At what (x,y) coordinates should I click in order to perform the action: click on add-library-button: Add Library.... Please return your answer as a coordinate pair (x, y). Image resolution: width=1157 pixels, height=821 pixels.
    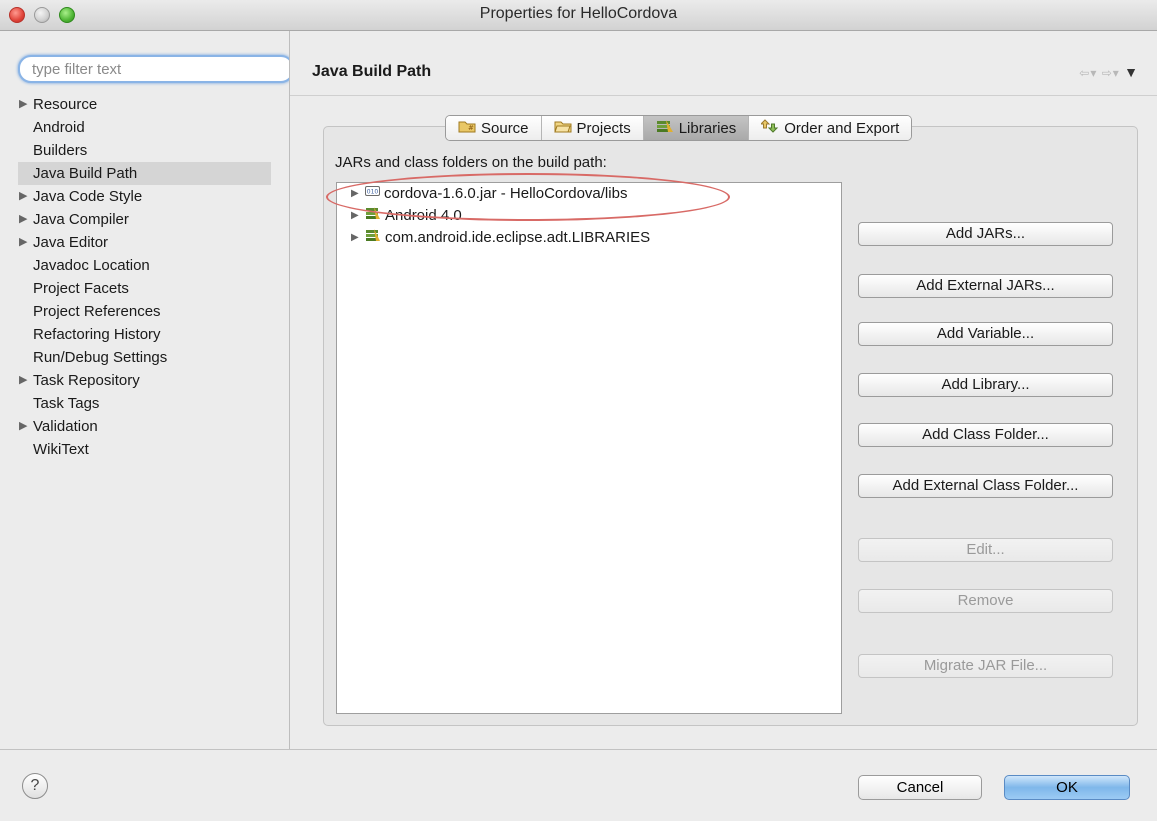
    Looking at the image, I should click on (985, 385).